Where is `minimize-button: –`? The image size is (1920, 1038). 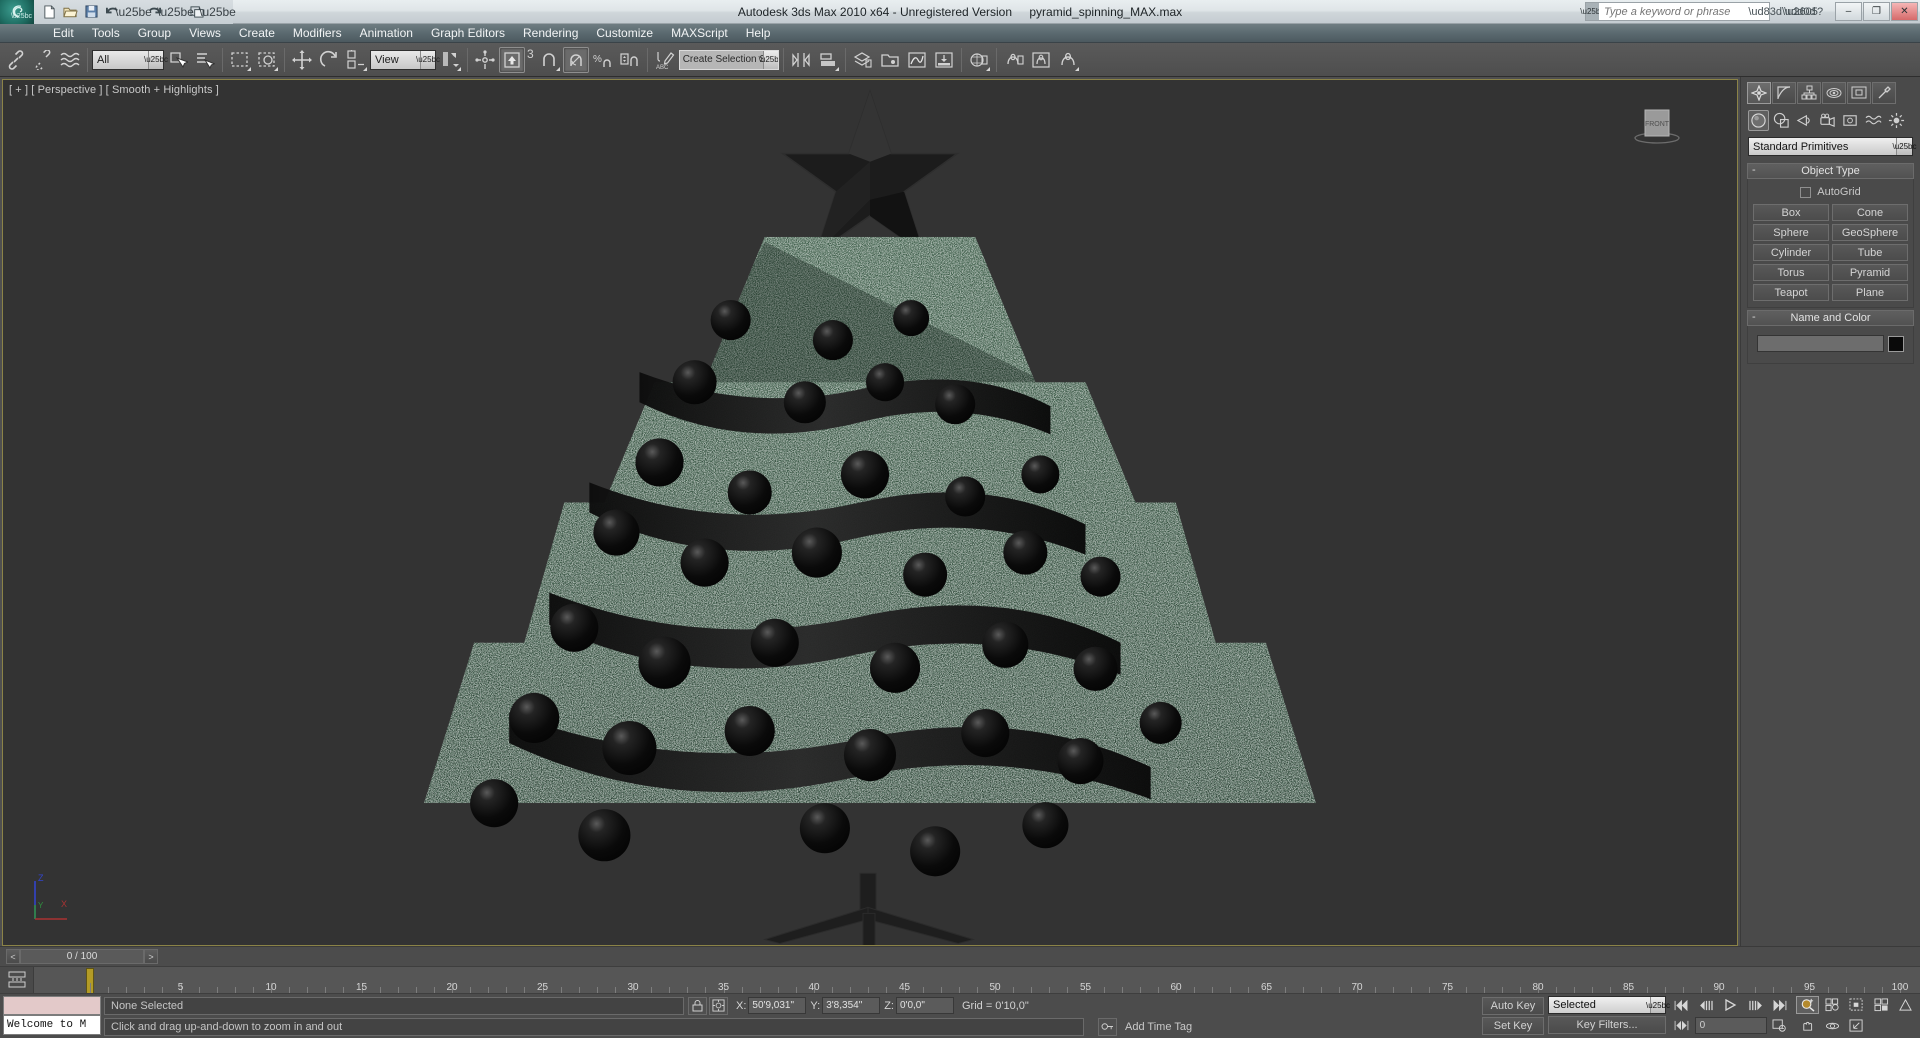
minimize-button: – is located at coordinates (1848, 11).